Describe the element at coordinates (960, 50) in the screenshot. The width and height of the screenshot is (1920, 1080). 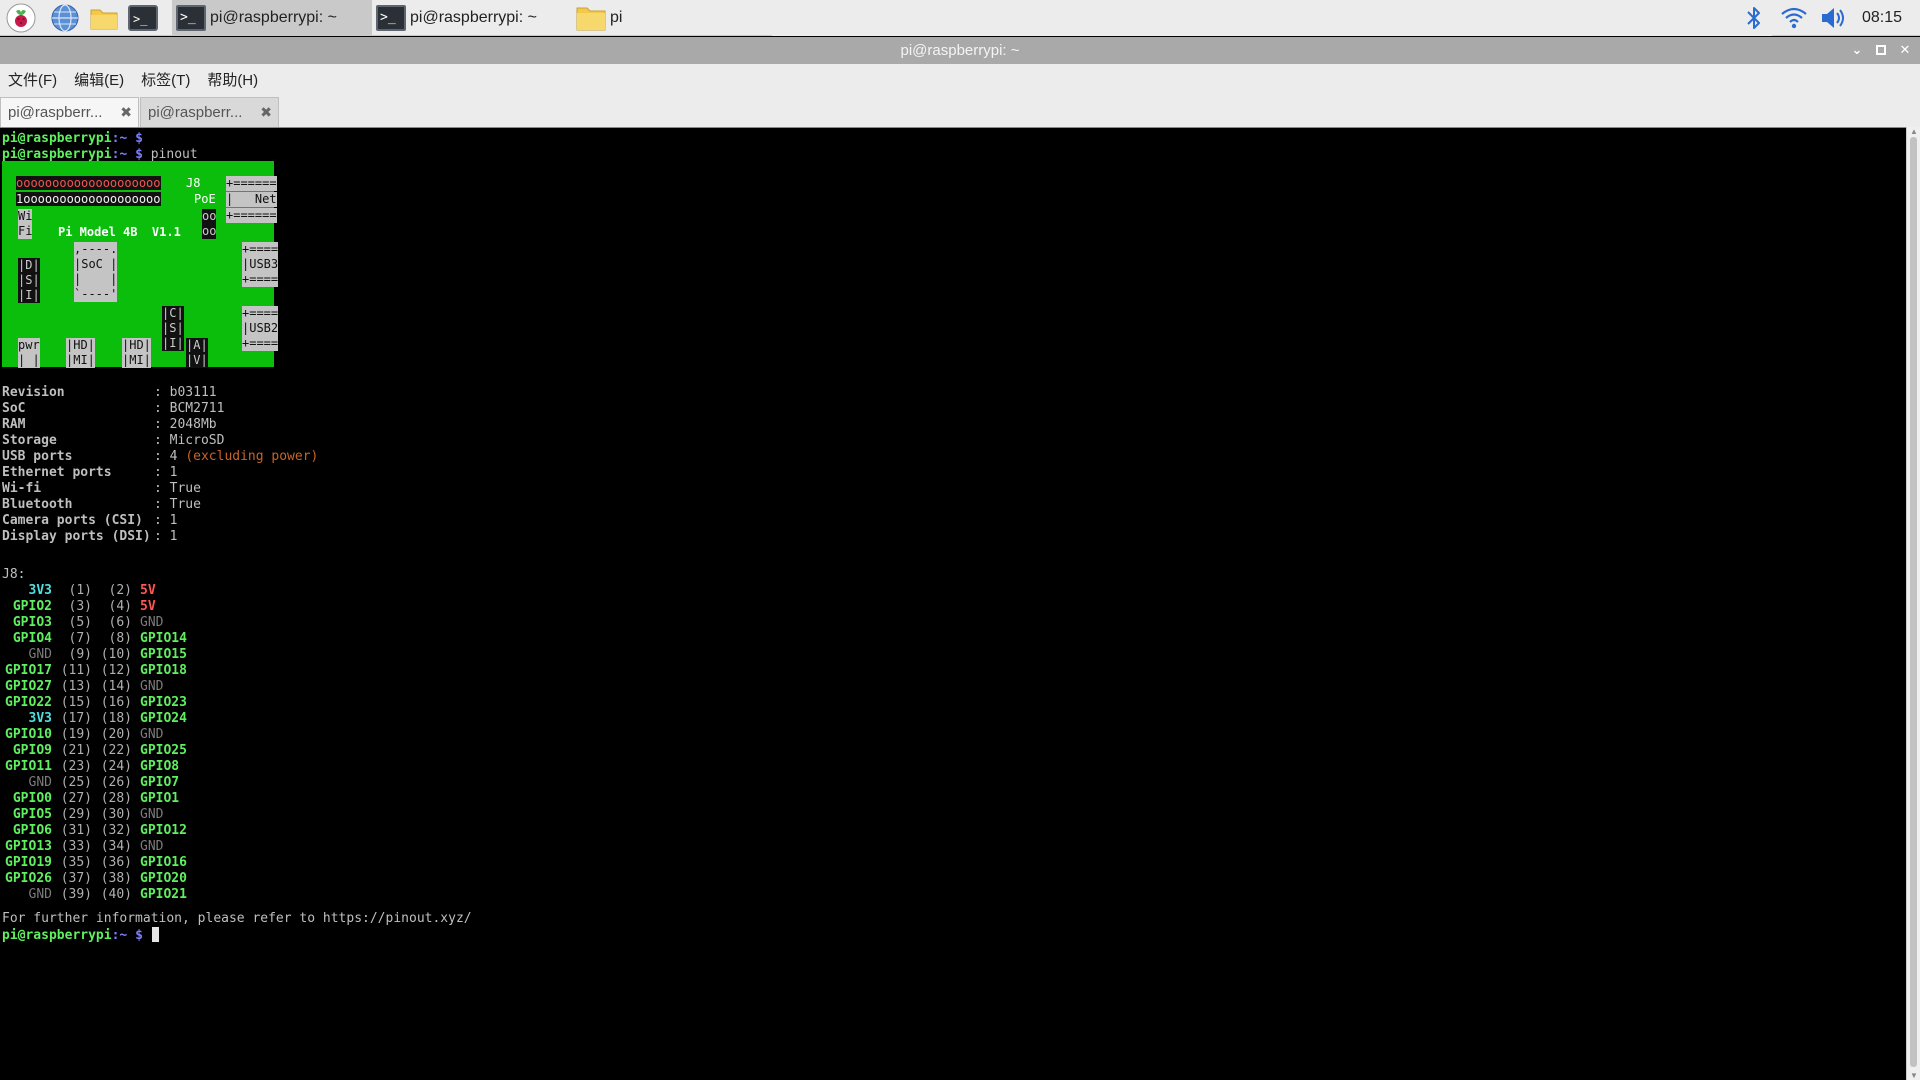
I see `window-titlebar: pi@raspberrypi: ~ ⌄ ✕` at that location.